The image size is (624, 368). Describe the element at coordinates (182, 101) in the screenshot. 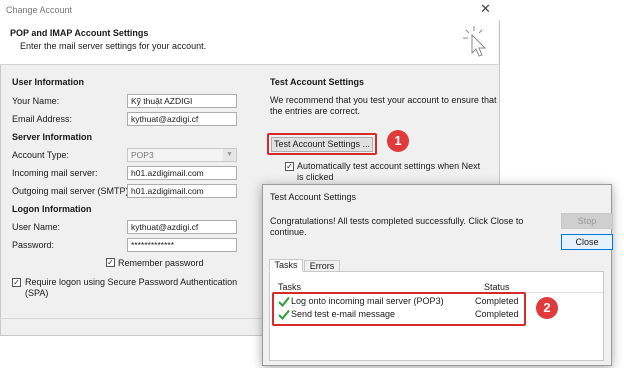

I see `your-name-field: Kỹ thuật AZDIGI` at that location.